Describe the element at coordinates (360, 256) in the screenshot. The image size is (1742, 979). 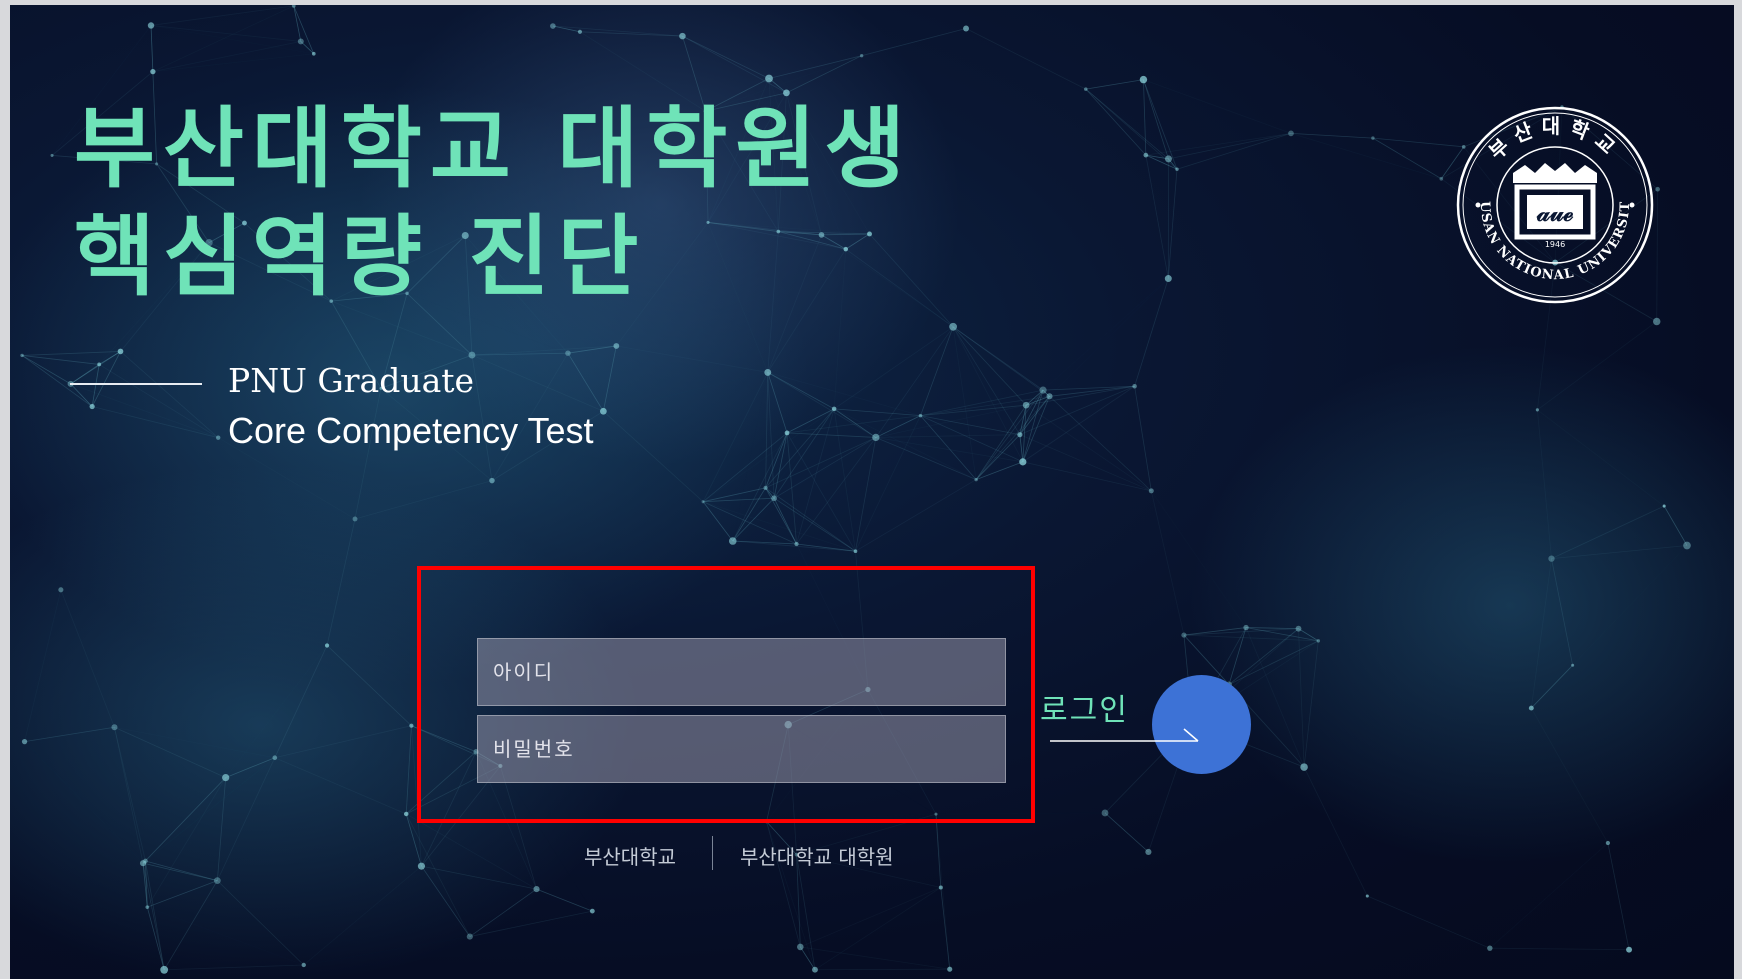
I see `page-title-line-2: 핵심역량 진단` at that location.